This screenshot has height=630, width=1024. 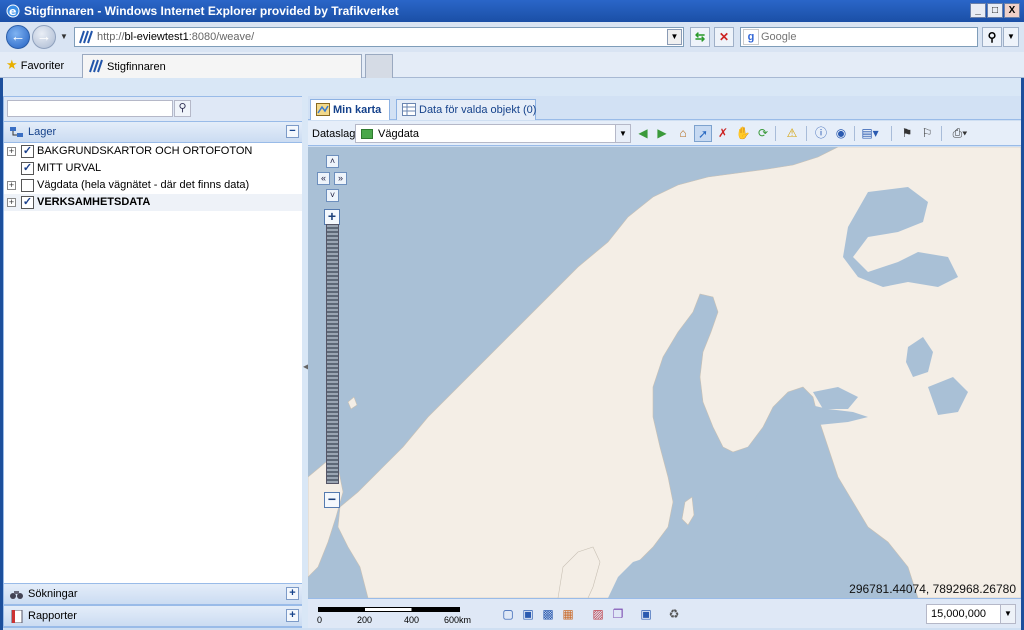 I want to click on url-text: http://bl-eviewtest1:8080/weave/, so click(x=175, y=37).